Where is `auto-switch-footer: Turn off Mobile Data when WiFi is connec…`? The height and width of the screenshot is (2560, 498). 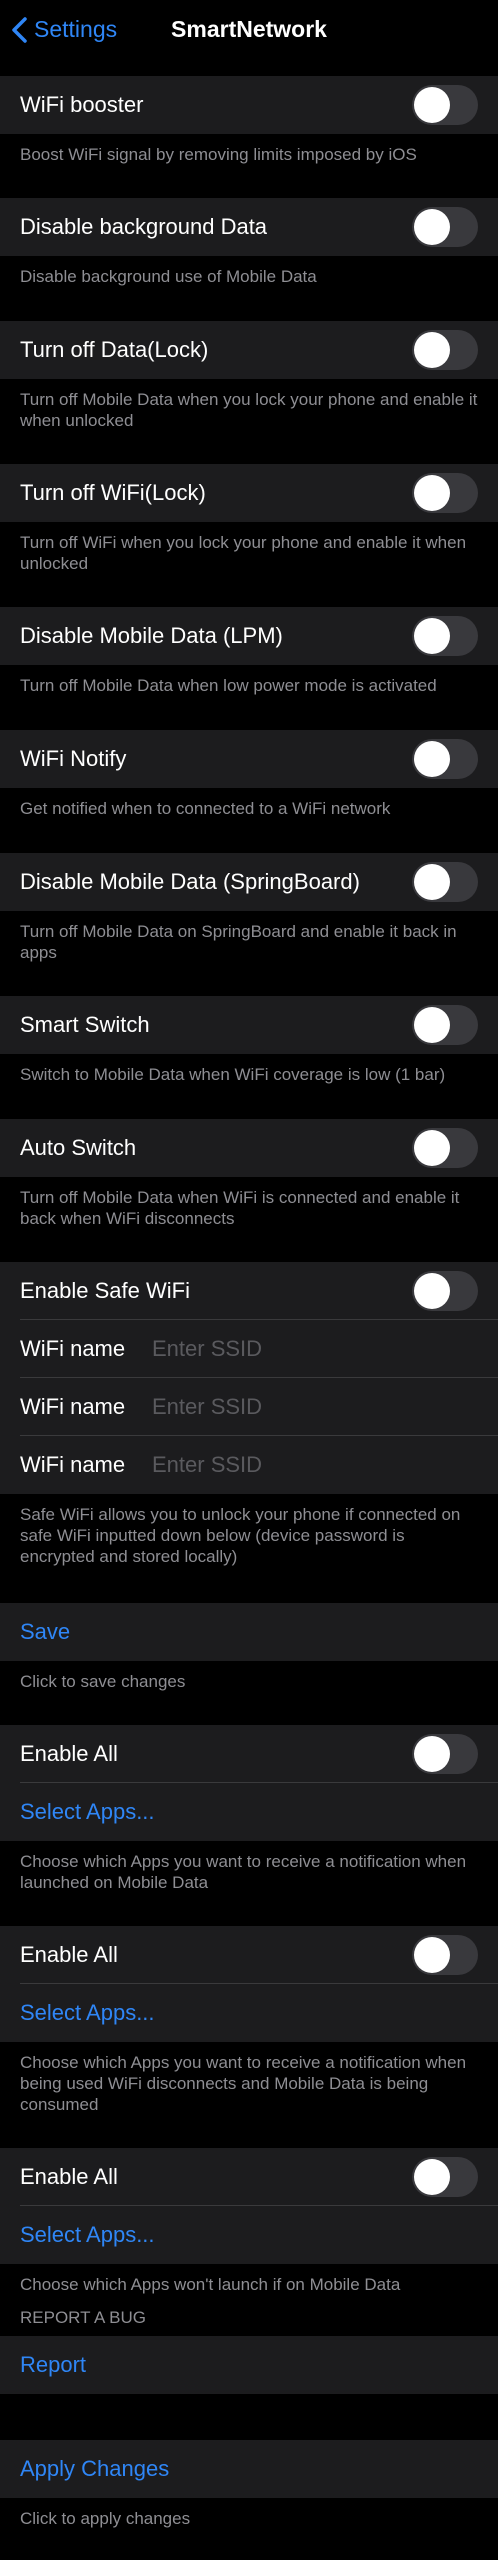 auto-switch-footer: Turn off Mobile Data when WiFi is connec… is located at coordinates (240, 1208).